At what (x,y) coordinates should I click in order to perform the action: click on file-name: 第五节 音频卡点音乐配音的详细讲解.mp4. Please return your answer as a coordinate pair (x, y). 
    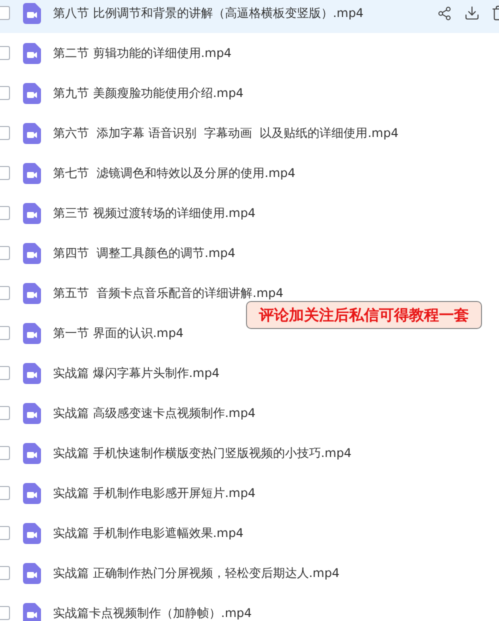
    Looking at the image, I should click on (168, 293).